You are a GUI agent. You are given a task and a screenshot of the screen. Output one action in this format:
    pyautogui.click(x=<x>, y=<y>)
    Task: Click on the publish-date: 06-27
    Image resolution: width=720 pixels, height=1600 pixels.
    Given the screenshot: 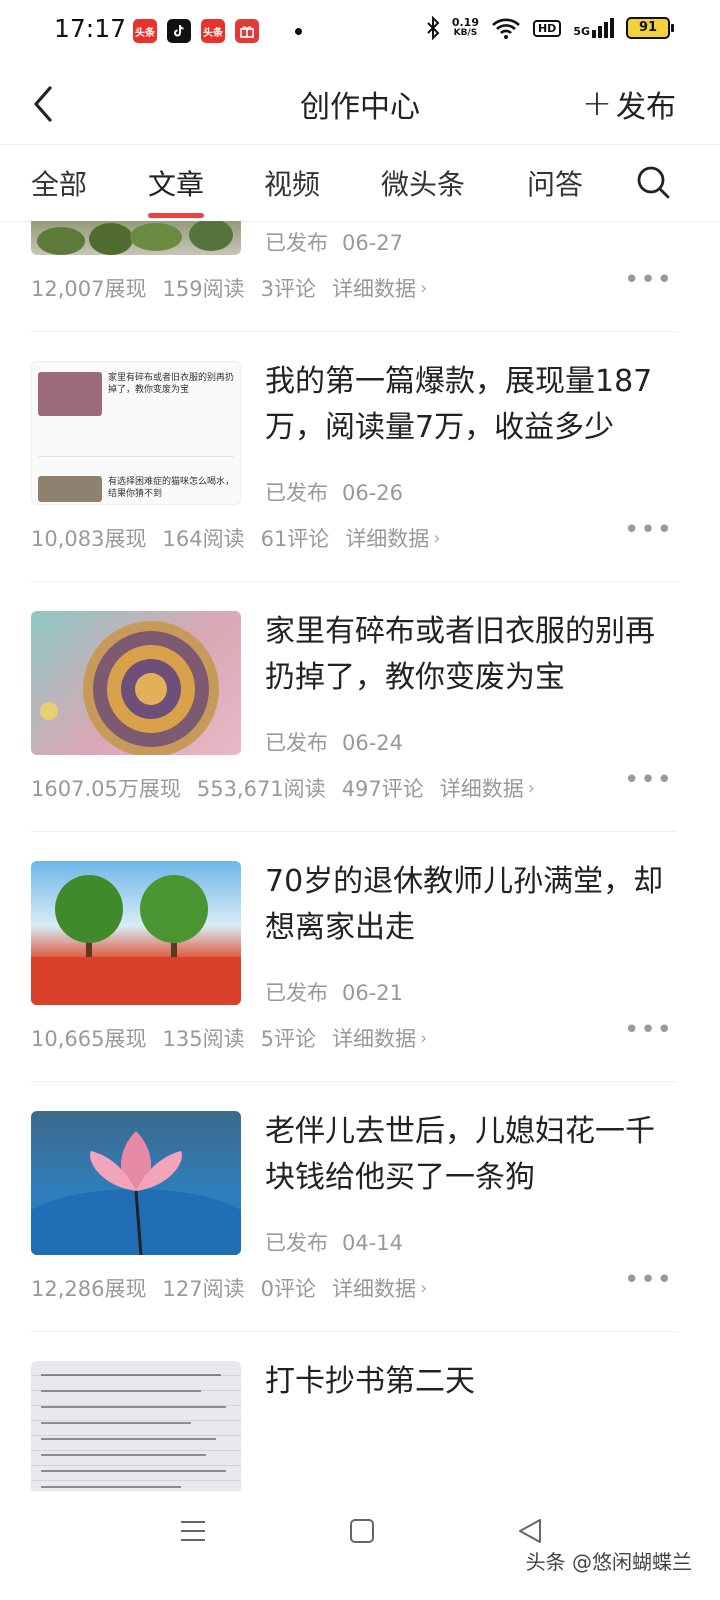 What is the action you would take?
    pyautogui.click(x=373, y=243)
    